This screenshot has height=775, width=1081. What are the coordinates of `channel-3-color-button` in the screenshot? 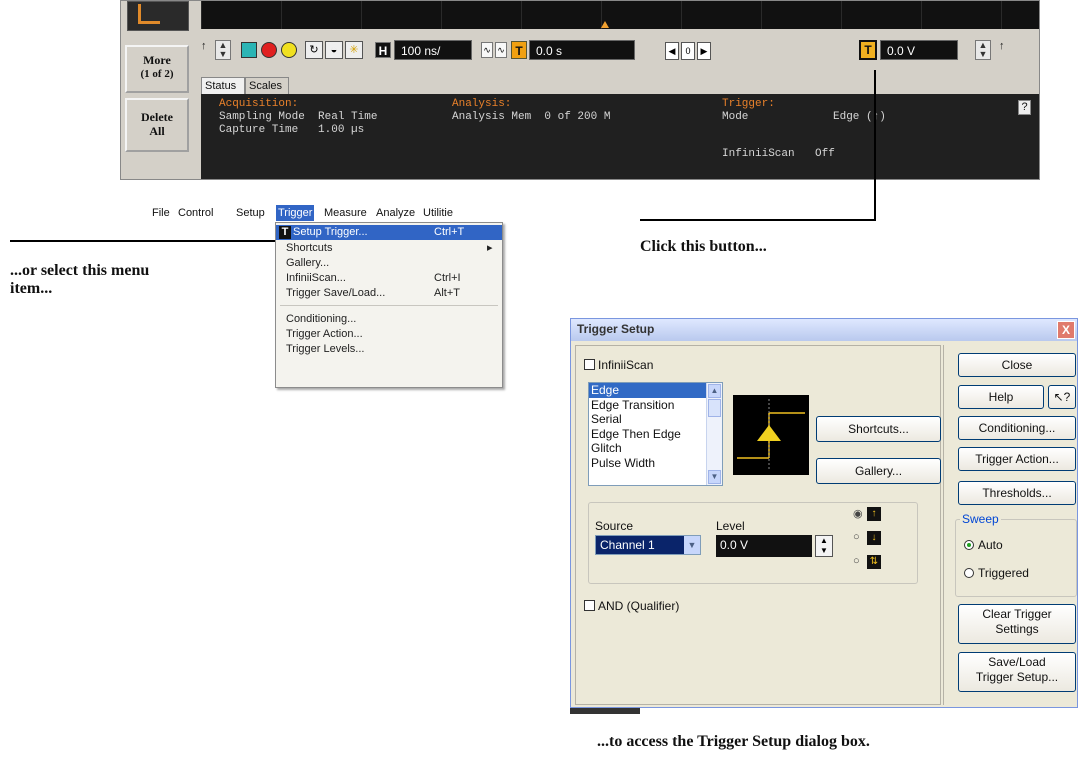 It's located at (289, 50).